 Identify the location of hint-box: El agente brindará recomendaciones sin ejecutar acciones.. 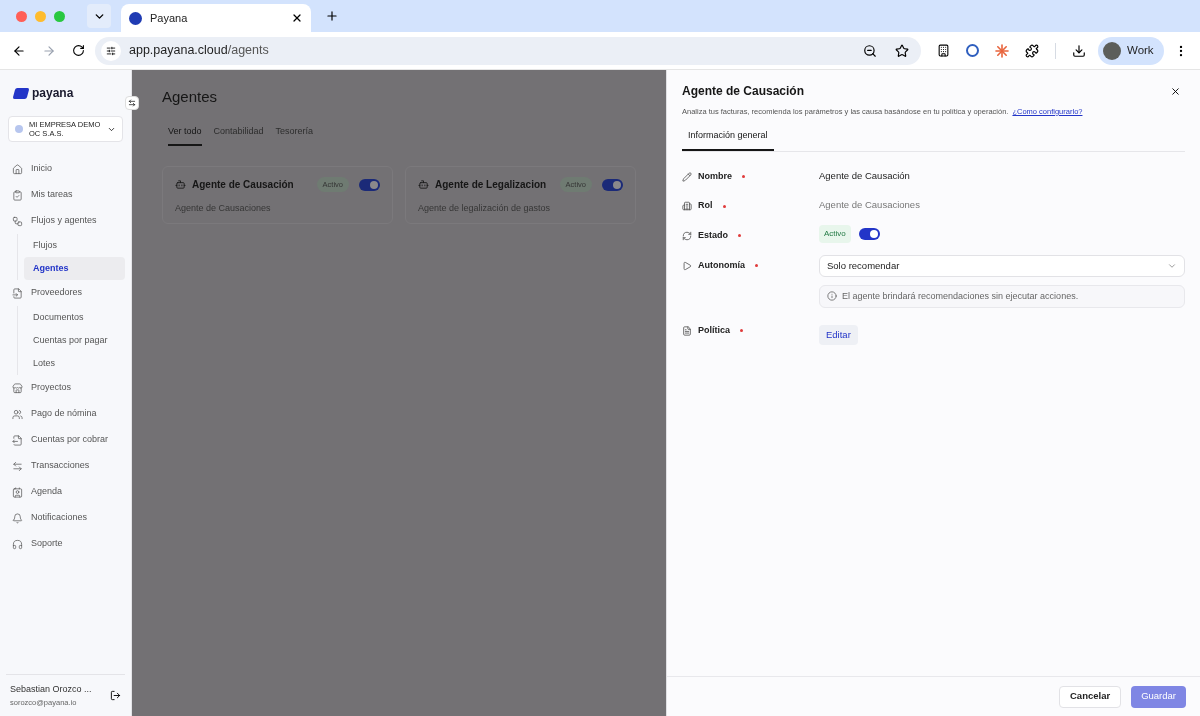
(1002, 296).